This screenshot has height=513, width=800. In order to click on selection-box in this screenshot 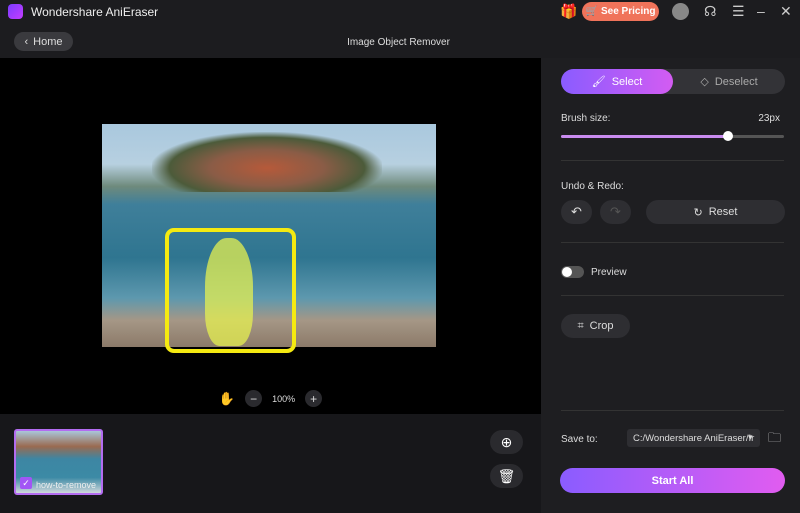, I will do `click(230, 290)`.